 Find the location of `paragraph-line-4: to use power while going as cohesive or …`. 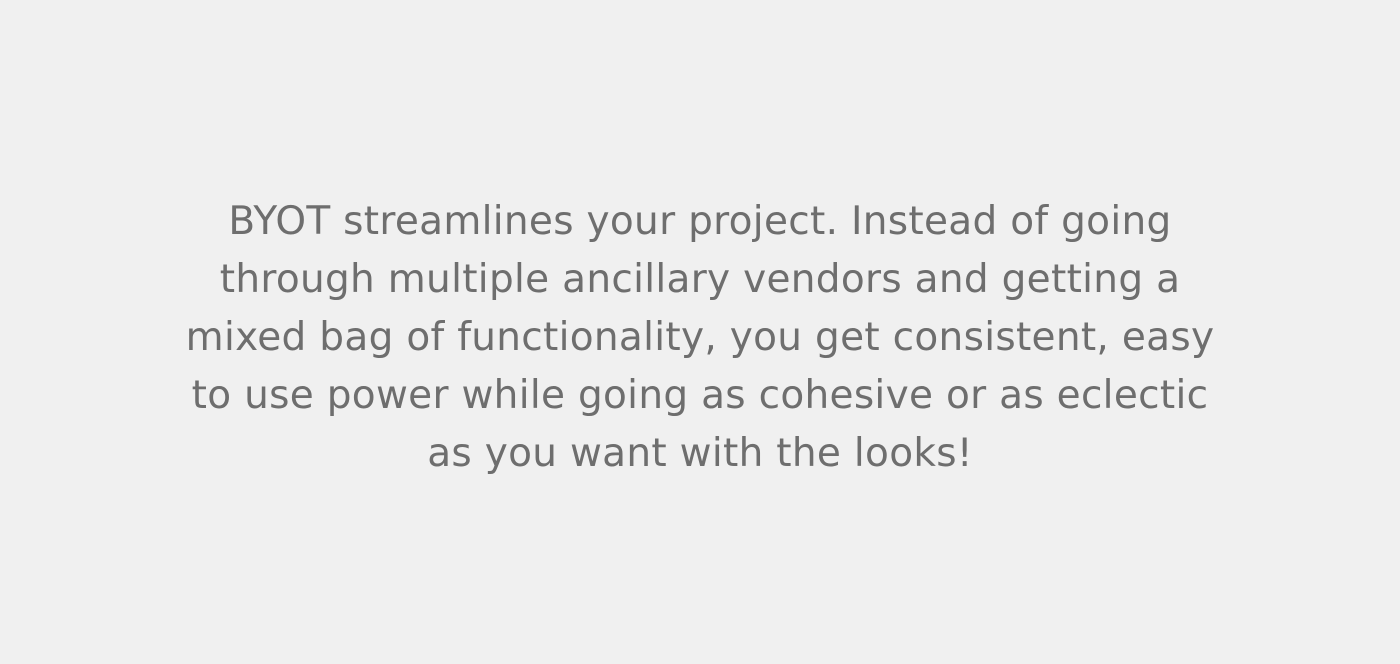

paragraph-line-4: to use power while going as cohesive or … is located at coordinates (700, 395).